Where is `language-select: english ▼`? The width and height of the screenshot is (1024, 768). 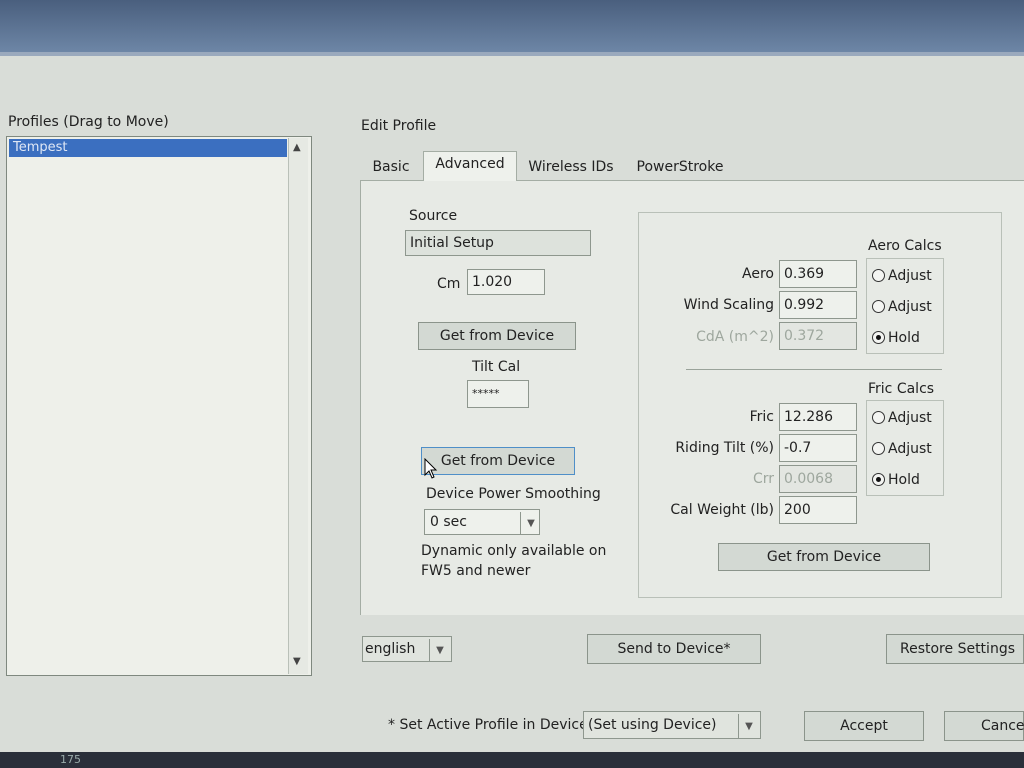
language-select: english ▼ is located at coordinates (407, 649).